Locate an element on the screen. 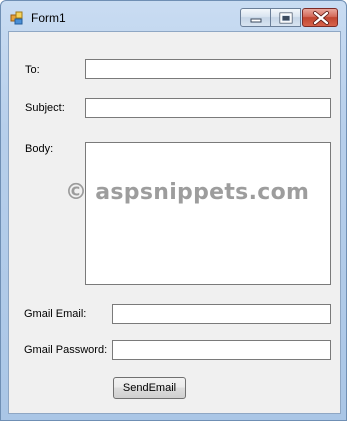 The width and height of the screenshot is (349, 421). to-label: To: is located at coordinates (32, 70).